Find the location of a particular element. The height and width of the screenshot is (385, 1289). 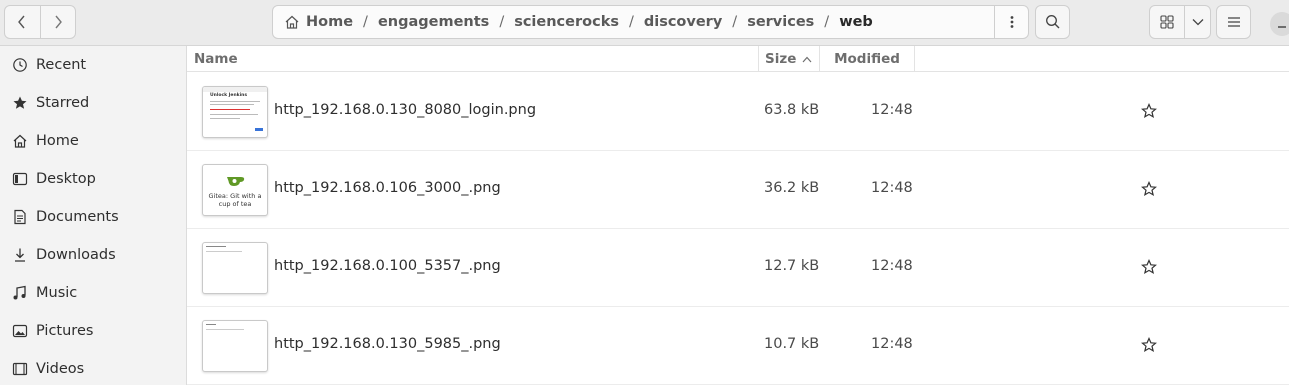

column-header-modified: Modified is located at coordinates (867, 59).